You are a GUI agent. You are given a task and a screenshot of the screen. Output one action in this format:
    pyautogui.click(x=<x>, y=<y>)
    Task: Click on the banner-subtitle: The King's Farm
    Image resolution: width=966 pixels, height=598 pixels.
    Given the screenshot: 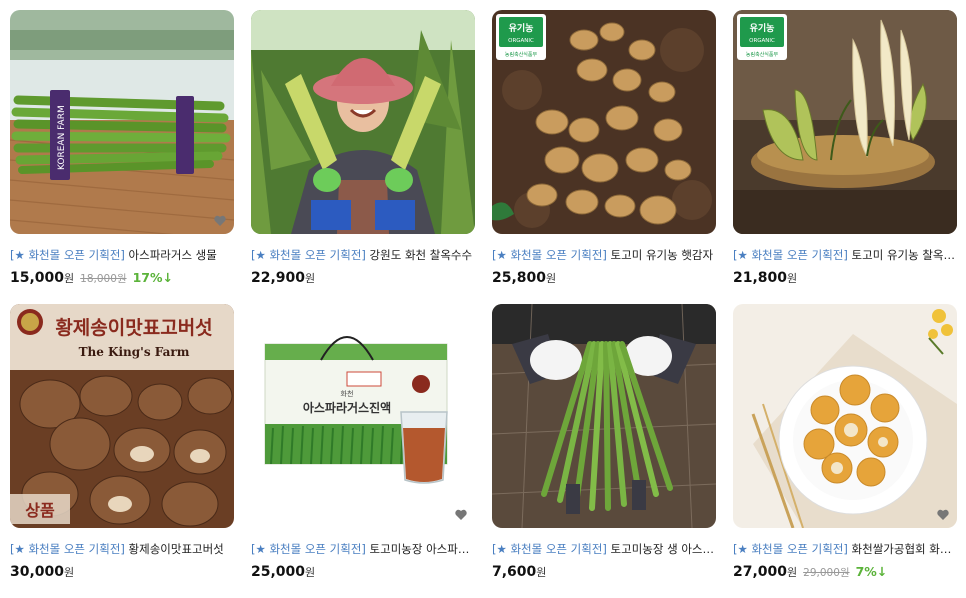 What is the action you would take?
    pyautogui.click(x=134, y=352)
    